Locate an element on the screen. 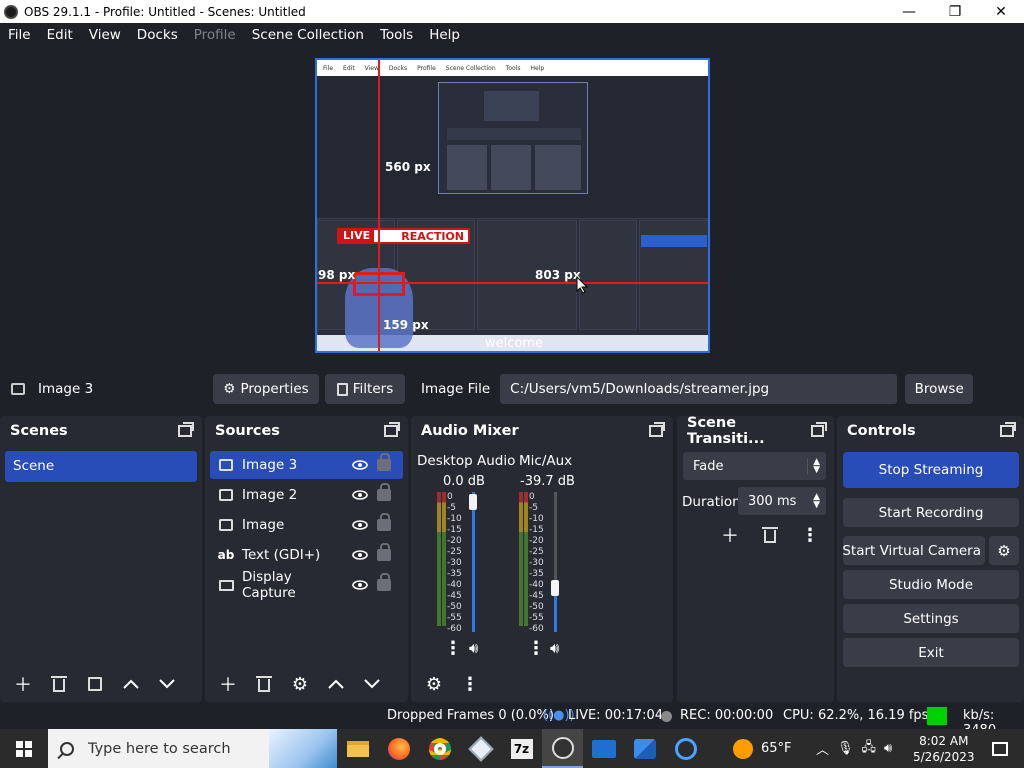 Image resolution: width=1024 pixels, height=768 pixels. desktop-audio-fader-knob is located at coordinates (473, 502).